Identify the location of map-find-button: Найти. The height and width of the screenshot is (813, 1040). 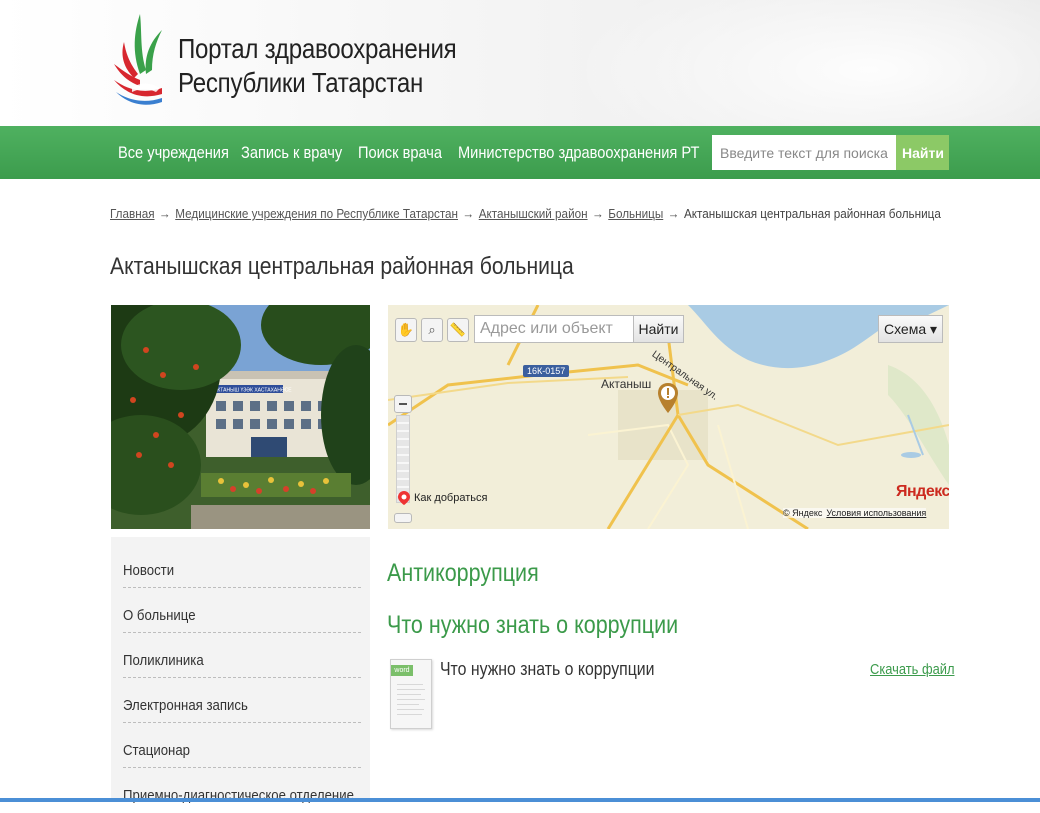
(658, 329).